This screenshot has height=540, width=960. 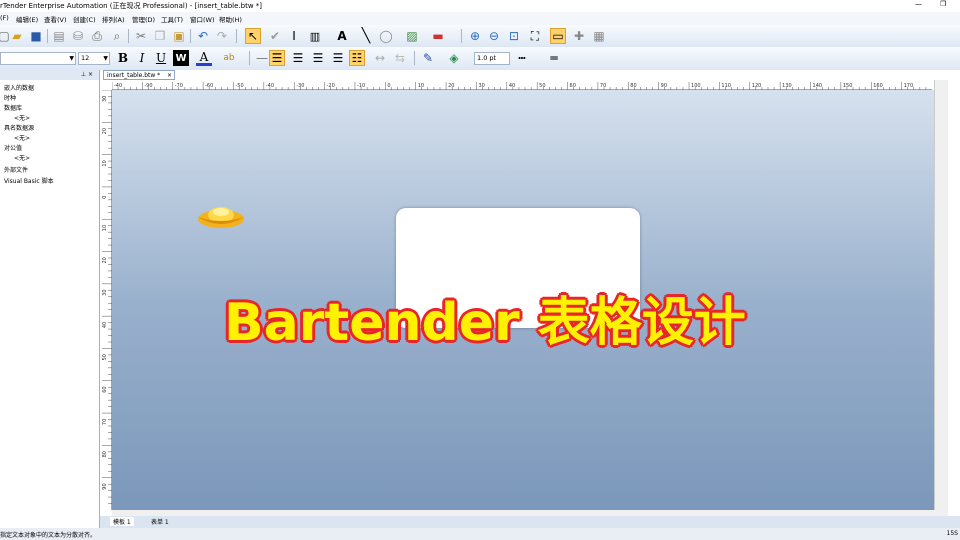 I want to click on line-ends-icon: ═, so click(x=554, y=58).